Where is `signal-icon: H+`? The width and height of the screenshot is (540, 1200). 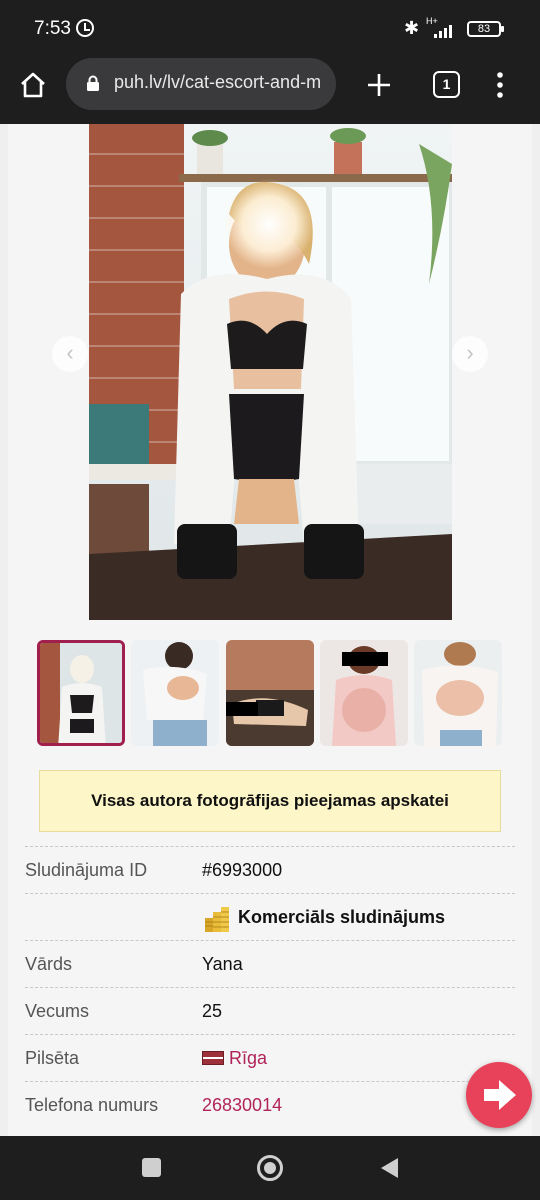 signal-icon: H+ is located at coordinates (444, 28).